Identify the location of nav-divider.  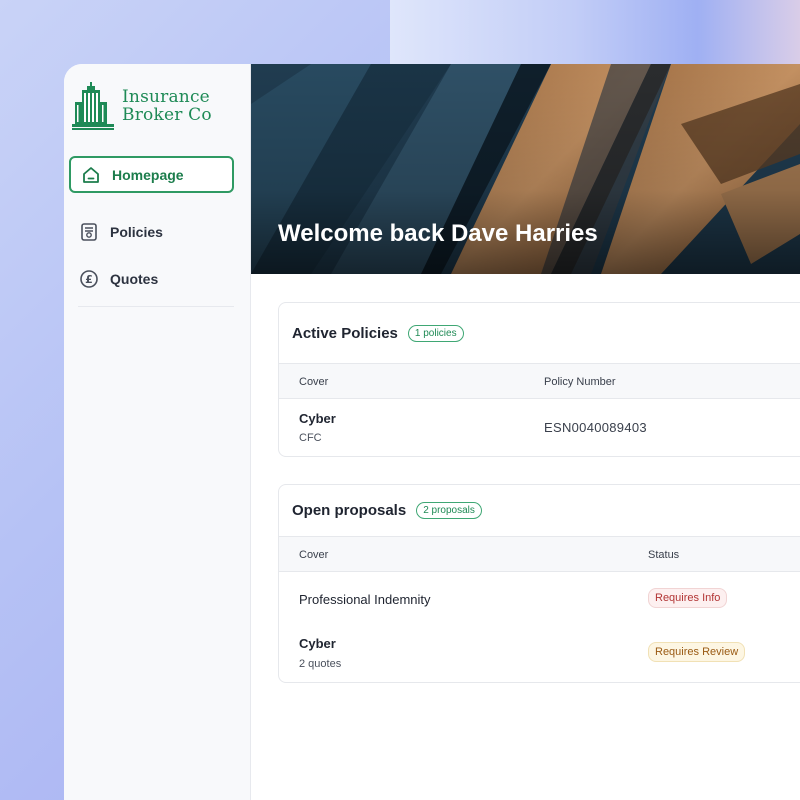
(156, 306).